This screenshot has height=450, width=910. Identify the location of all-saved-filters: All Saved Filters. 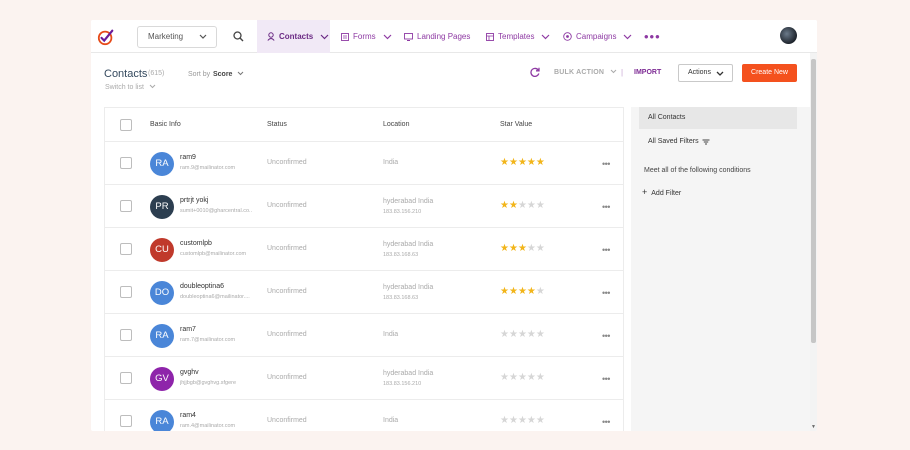
(673, 141).